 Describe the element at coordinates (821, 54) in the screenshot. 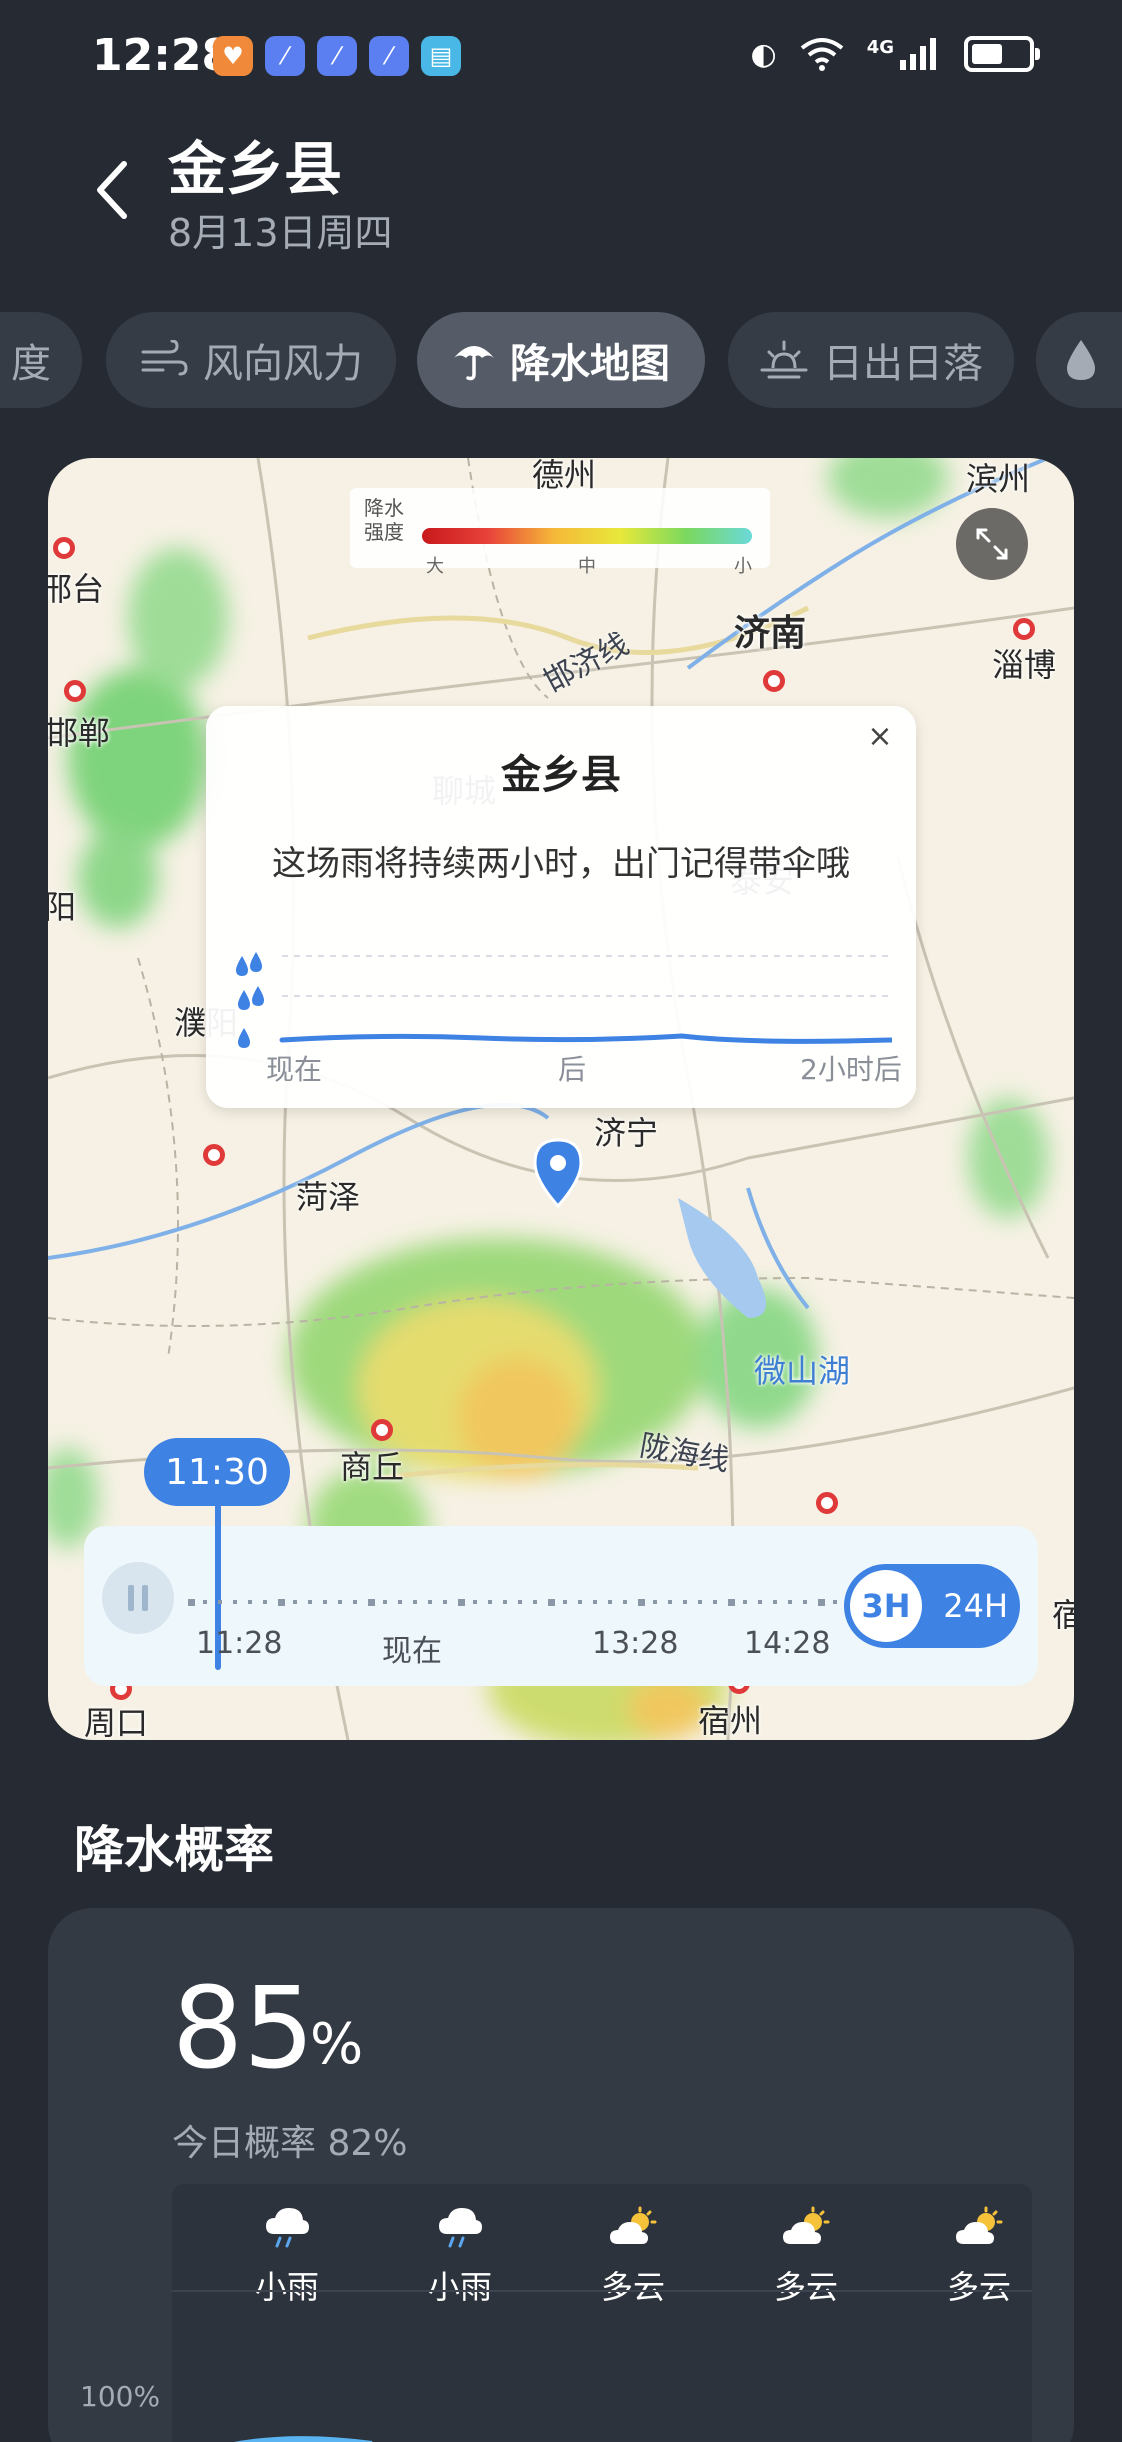

I see `wifi-icon` at that location.